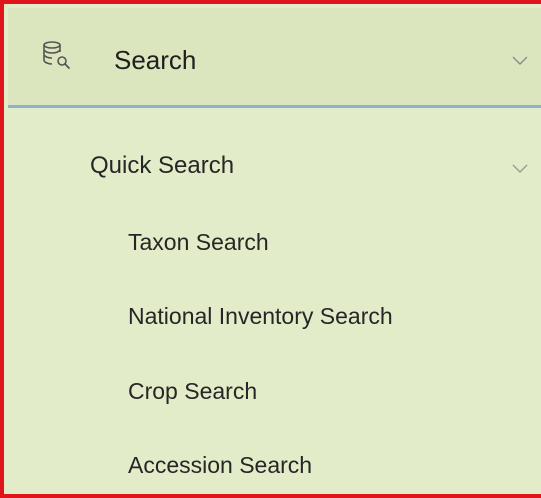 Image resolution: width=541 pixels, height=498 pixels. I want to click on search-title: Search, so click(155, 60).